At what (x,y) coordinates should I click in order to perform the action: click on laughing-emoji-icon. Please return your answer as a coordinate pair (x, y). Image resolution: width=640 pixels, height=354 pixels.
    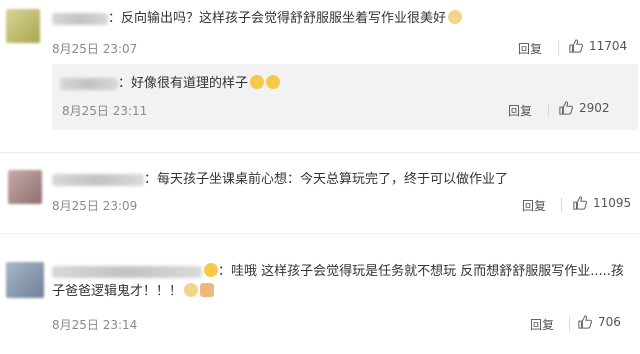
    Looking at the image, I should click on (257, 82).